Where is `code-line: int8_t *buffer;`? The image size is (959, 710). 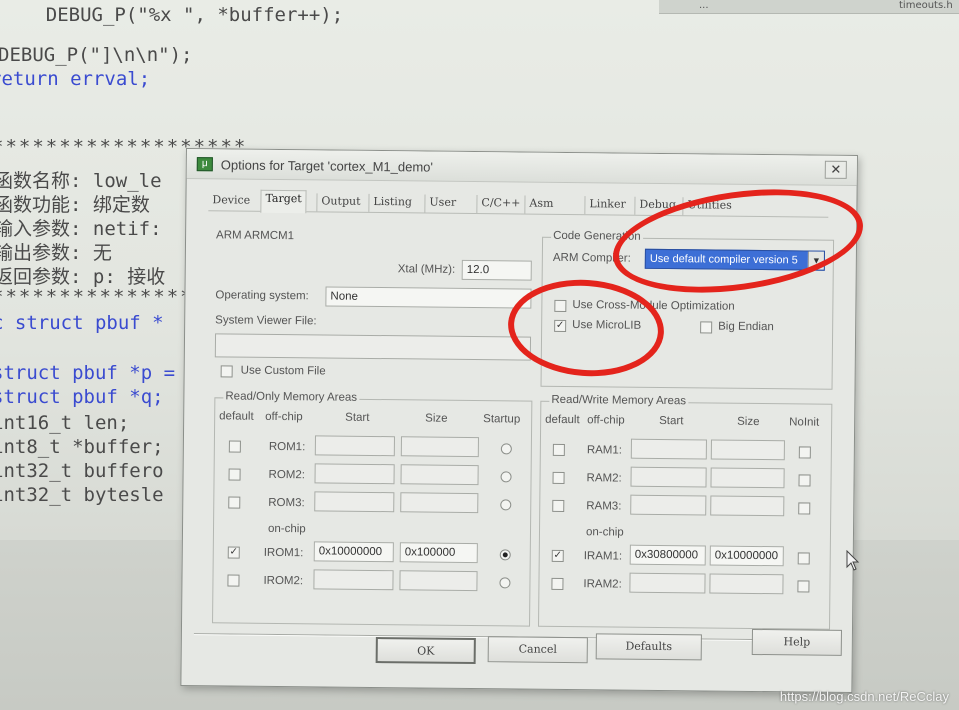 code-line: int8_t *buffer; is located at coordinates (82, 447).